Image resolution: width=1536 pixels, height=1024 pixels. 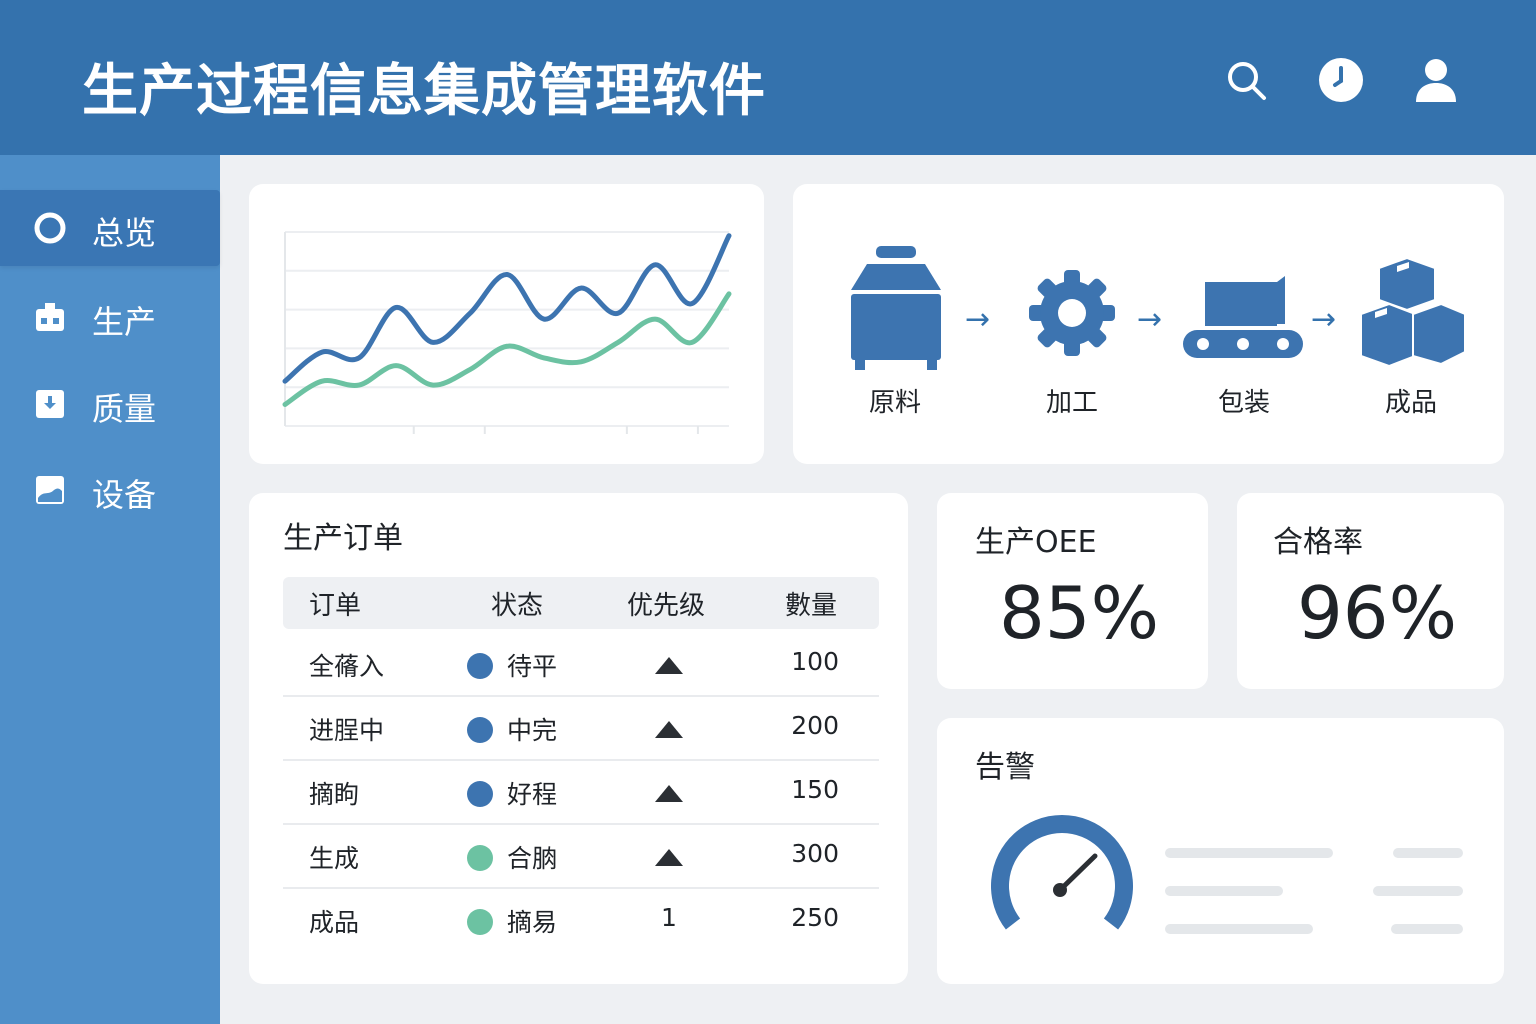 What do you see at coordinates (581, 793) in the screenshot?
I see `table-row: 摘眗 好程 150` at bounding box center [581, 793].